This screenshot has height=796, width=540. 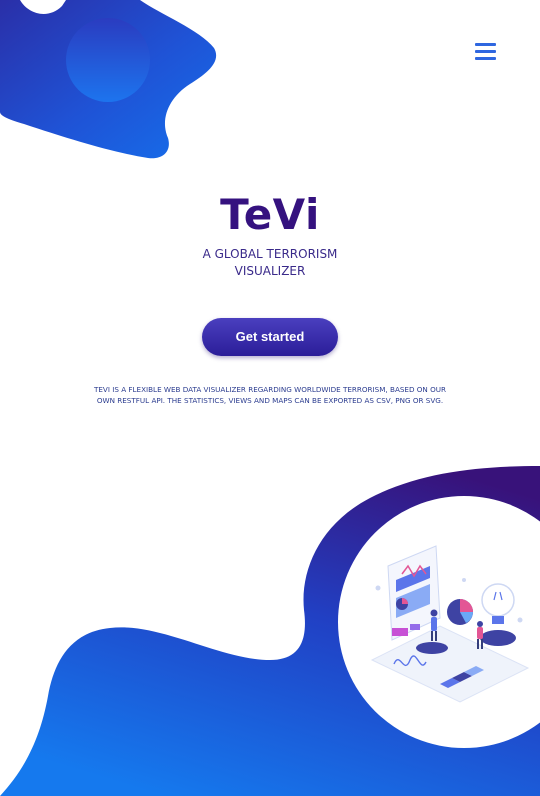 I want to click on menu-bar-top, so click(x=485, y=44).